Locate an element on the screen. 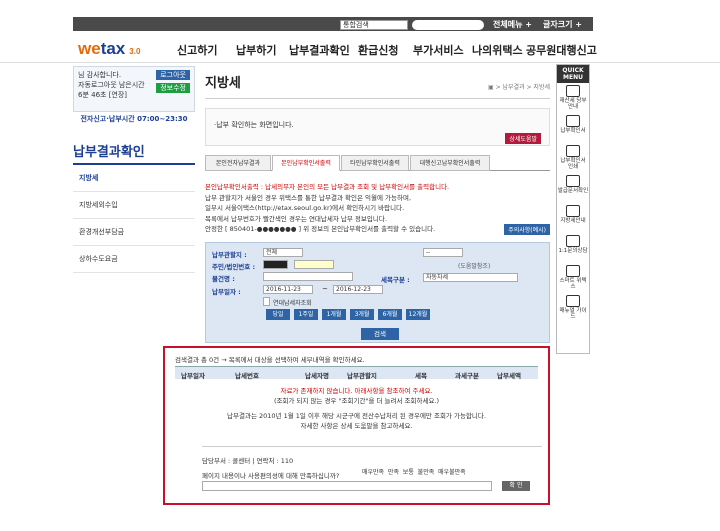 This screenshot has width=720, height=531. survey-options: 매우만족 만족 보통 불만족 매우불만족 is located at coordinates (414, 471).